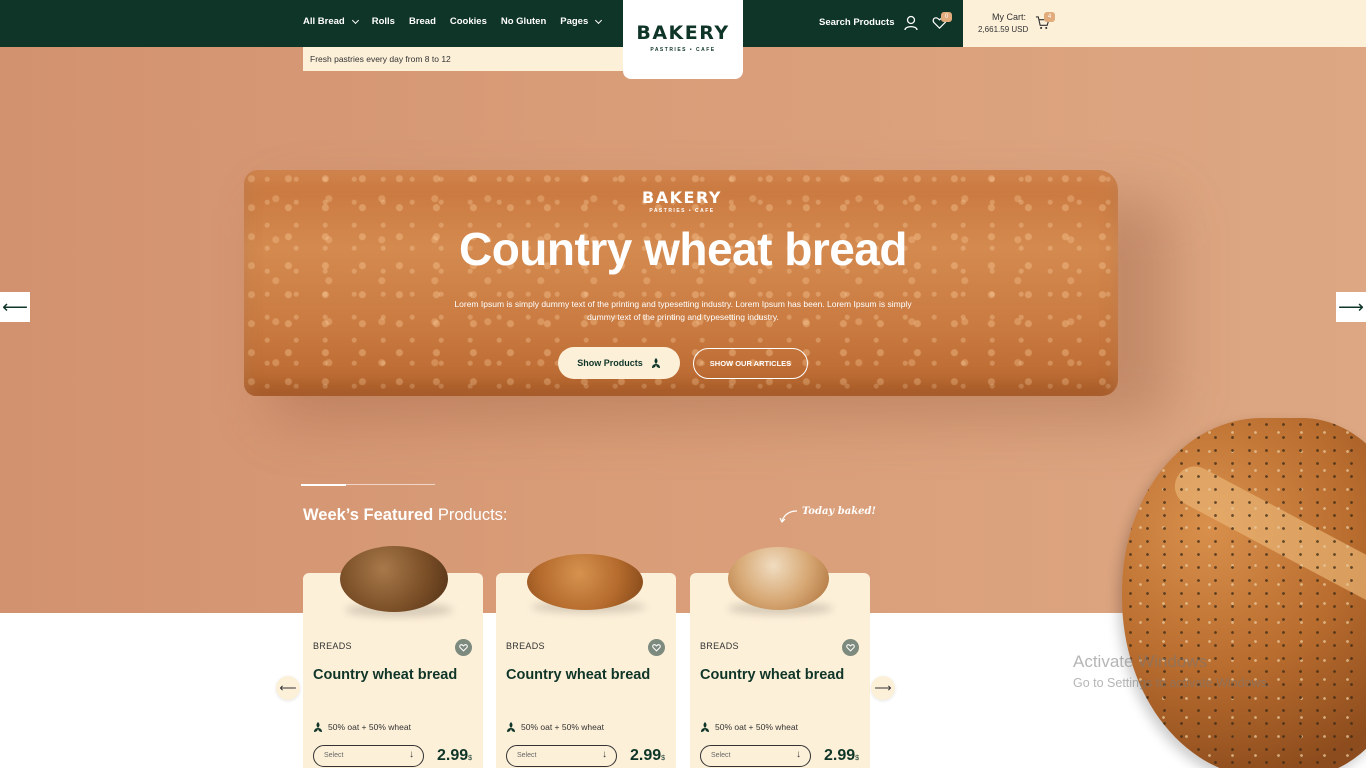 This screenshot has height=768, width=1366. I want to click on bread-seeds-texture, so click(1244, 593).